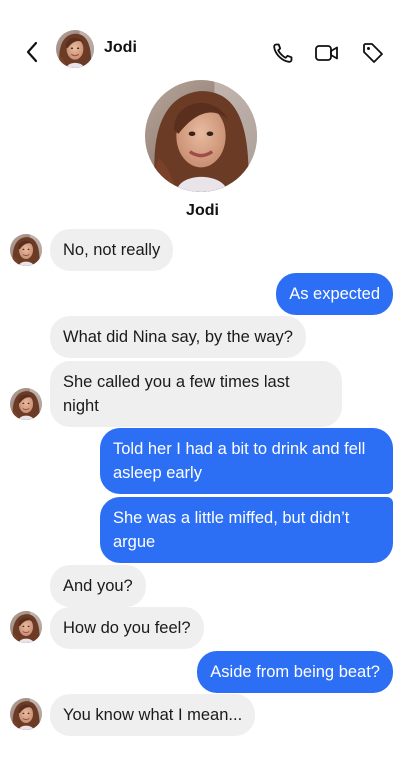  What do you see at coordinates (112, 250) in the screenshot?
I see `incoming-message: No, not really` at bounding box center [112, 250].